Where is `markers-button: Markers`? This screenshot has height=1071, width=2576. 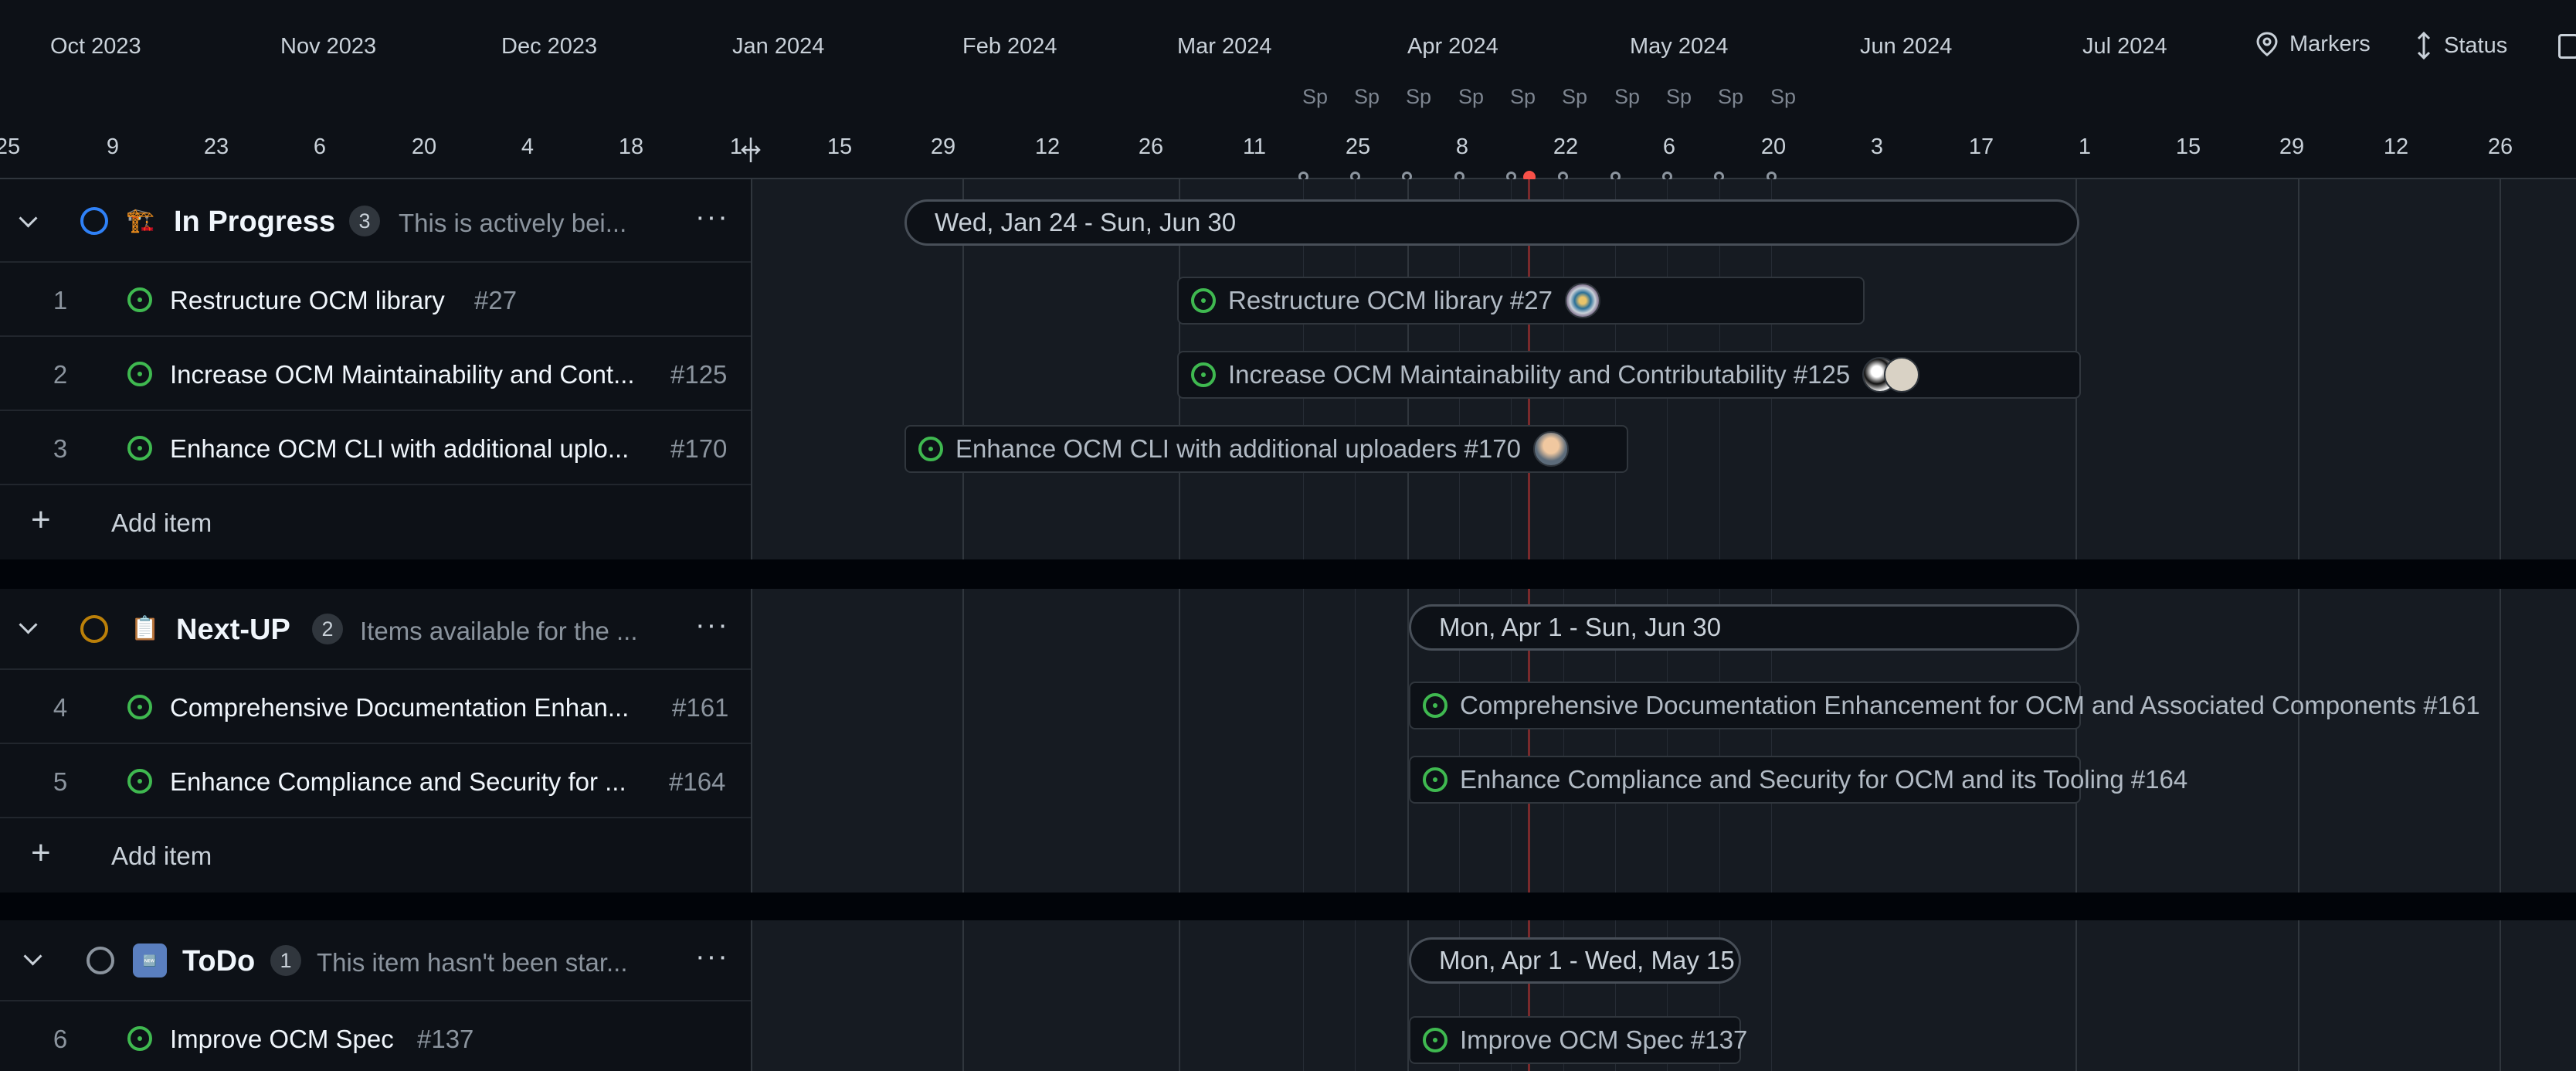 markers-button: Markers is located at coordinates (2313, 44).